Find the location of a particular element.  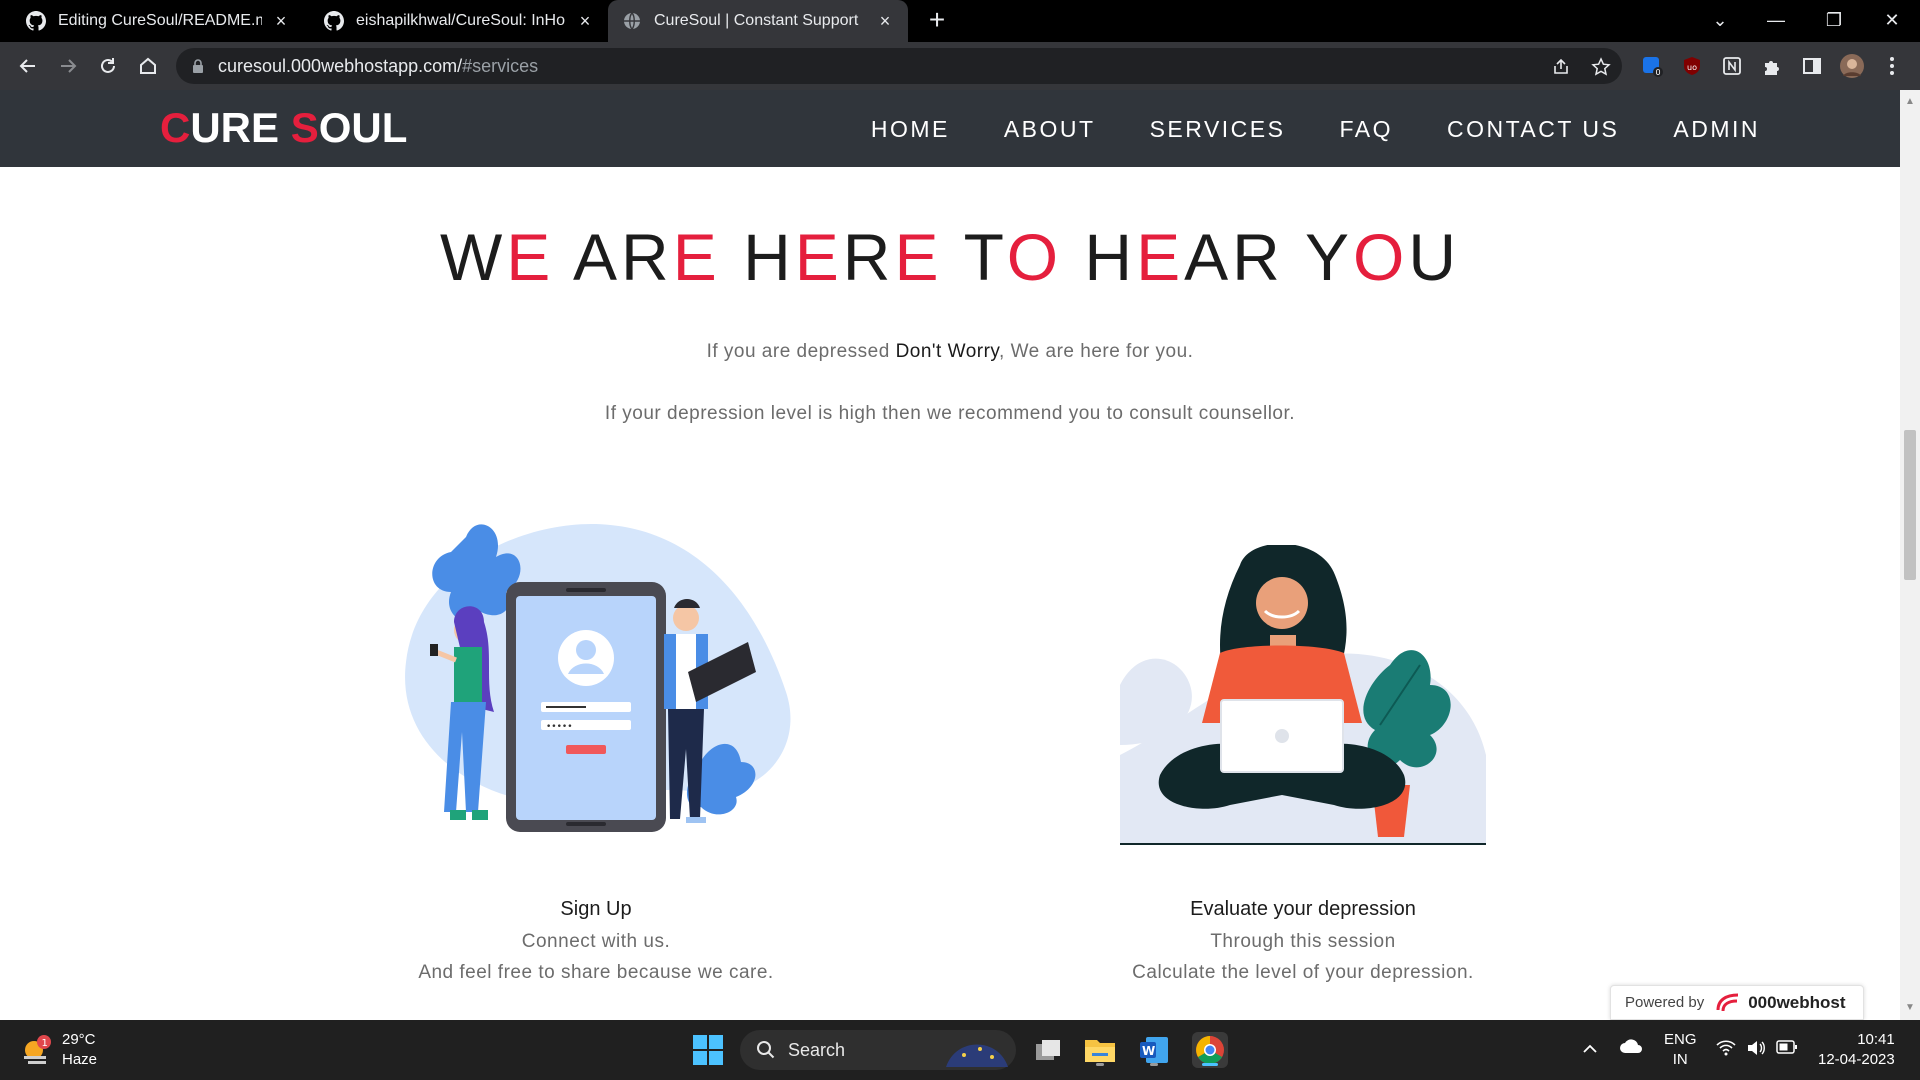

extension-badge-icon: 0 is located at coordinates (1652, 66).